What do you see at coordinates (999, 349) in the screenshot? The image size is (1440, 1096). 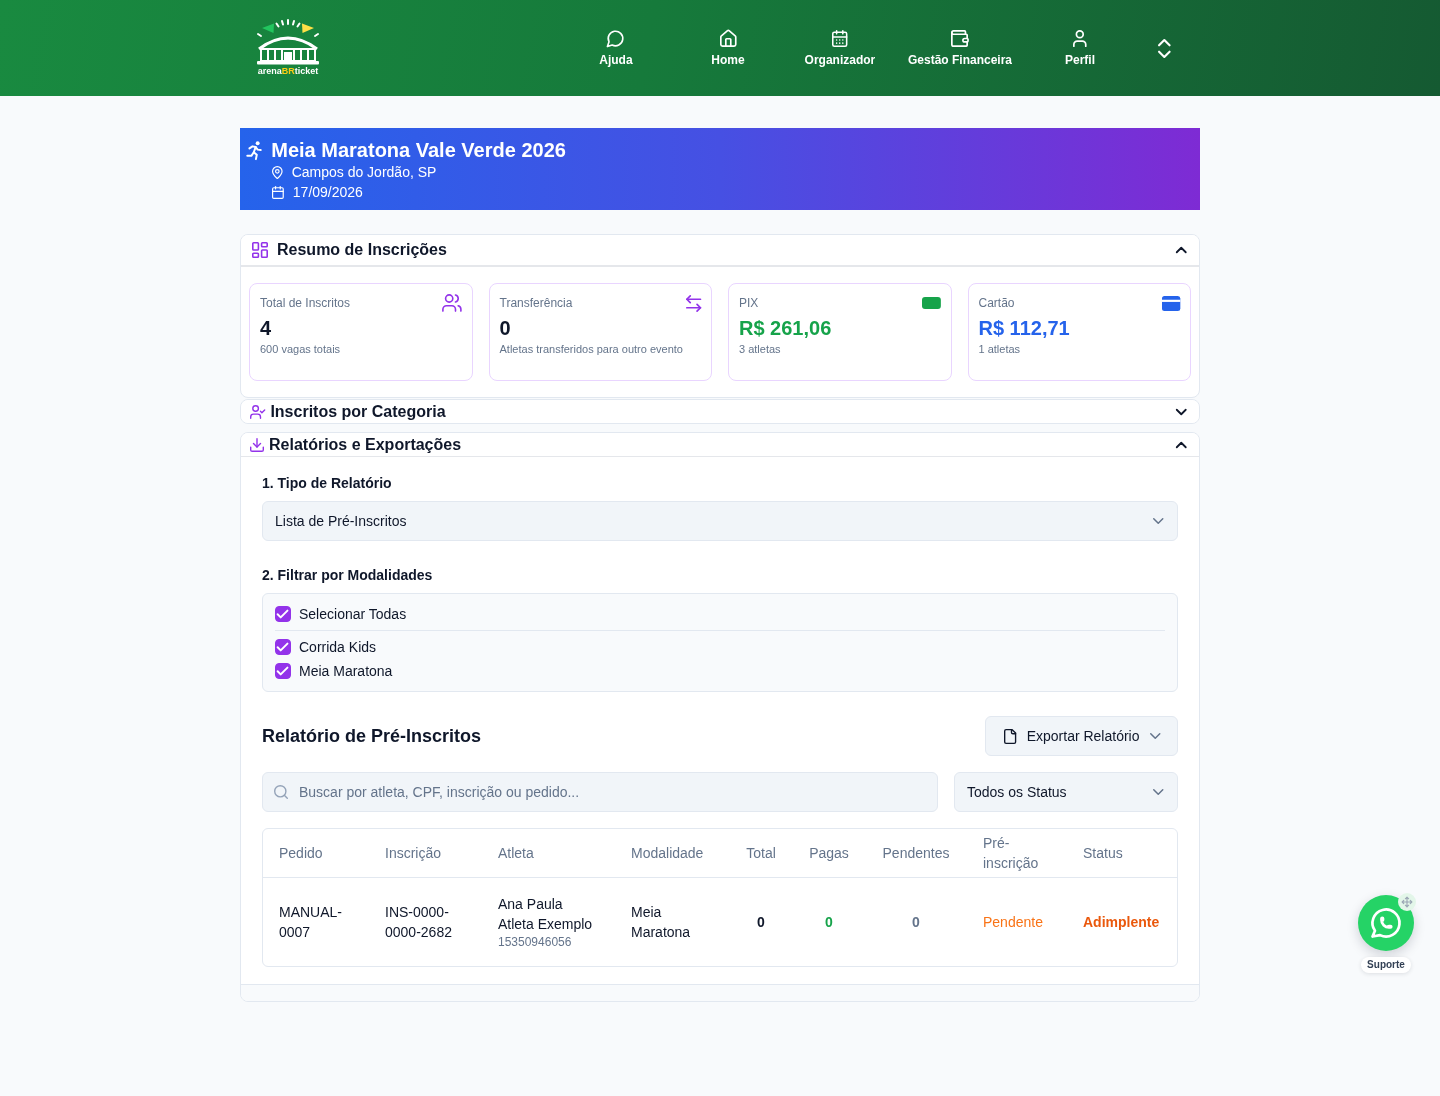 I see `stat-note: 1 atletas` at bounding box center [999, 349].